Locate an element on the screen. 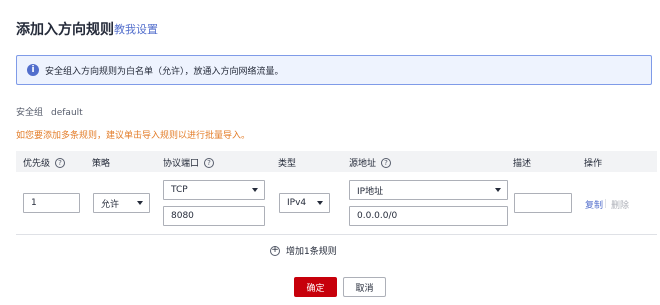  header-description: 描述 is located at coordinates (522, 162).